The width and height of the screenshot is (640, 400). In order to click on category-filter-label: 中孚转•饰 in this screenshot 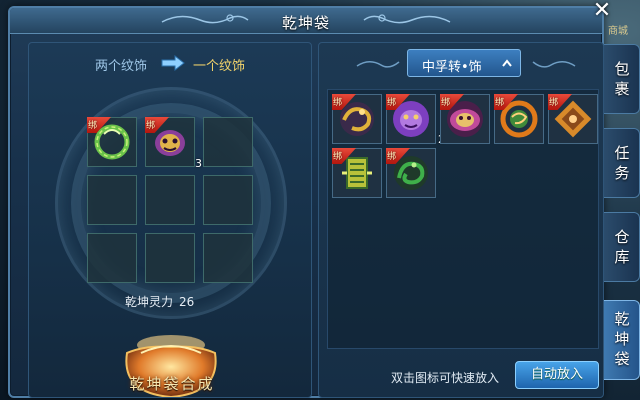, I will do `click(452, 67)`.